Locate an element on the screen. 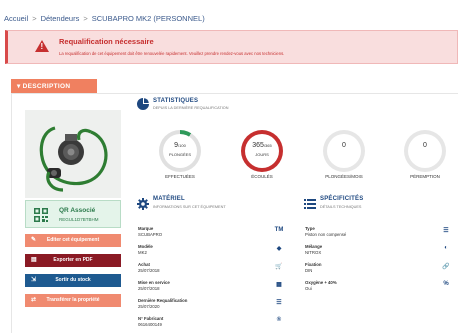 The width and height of the screenshot is (458, 333). stat-gauge-unit: PLONGÉES is located at coordinates (179, 154).